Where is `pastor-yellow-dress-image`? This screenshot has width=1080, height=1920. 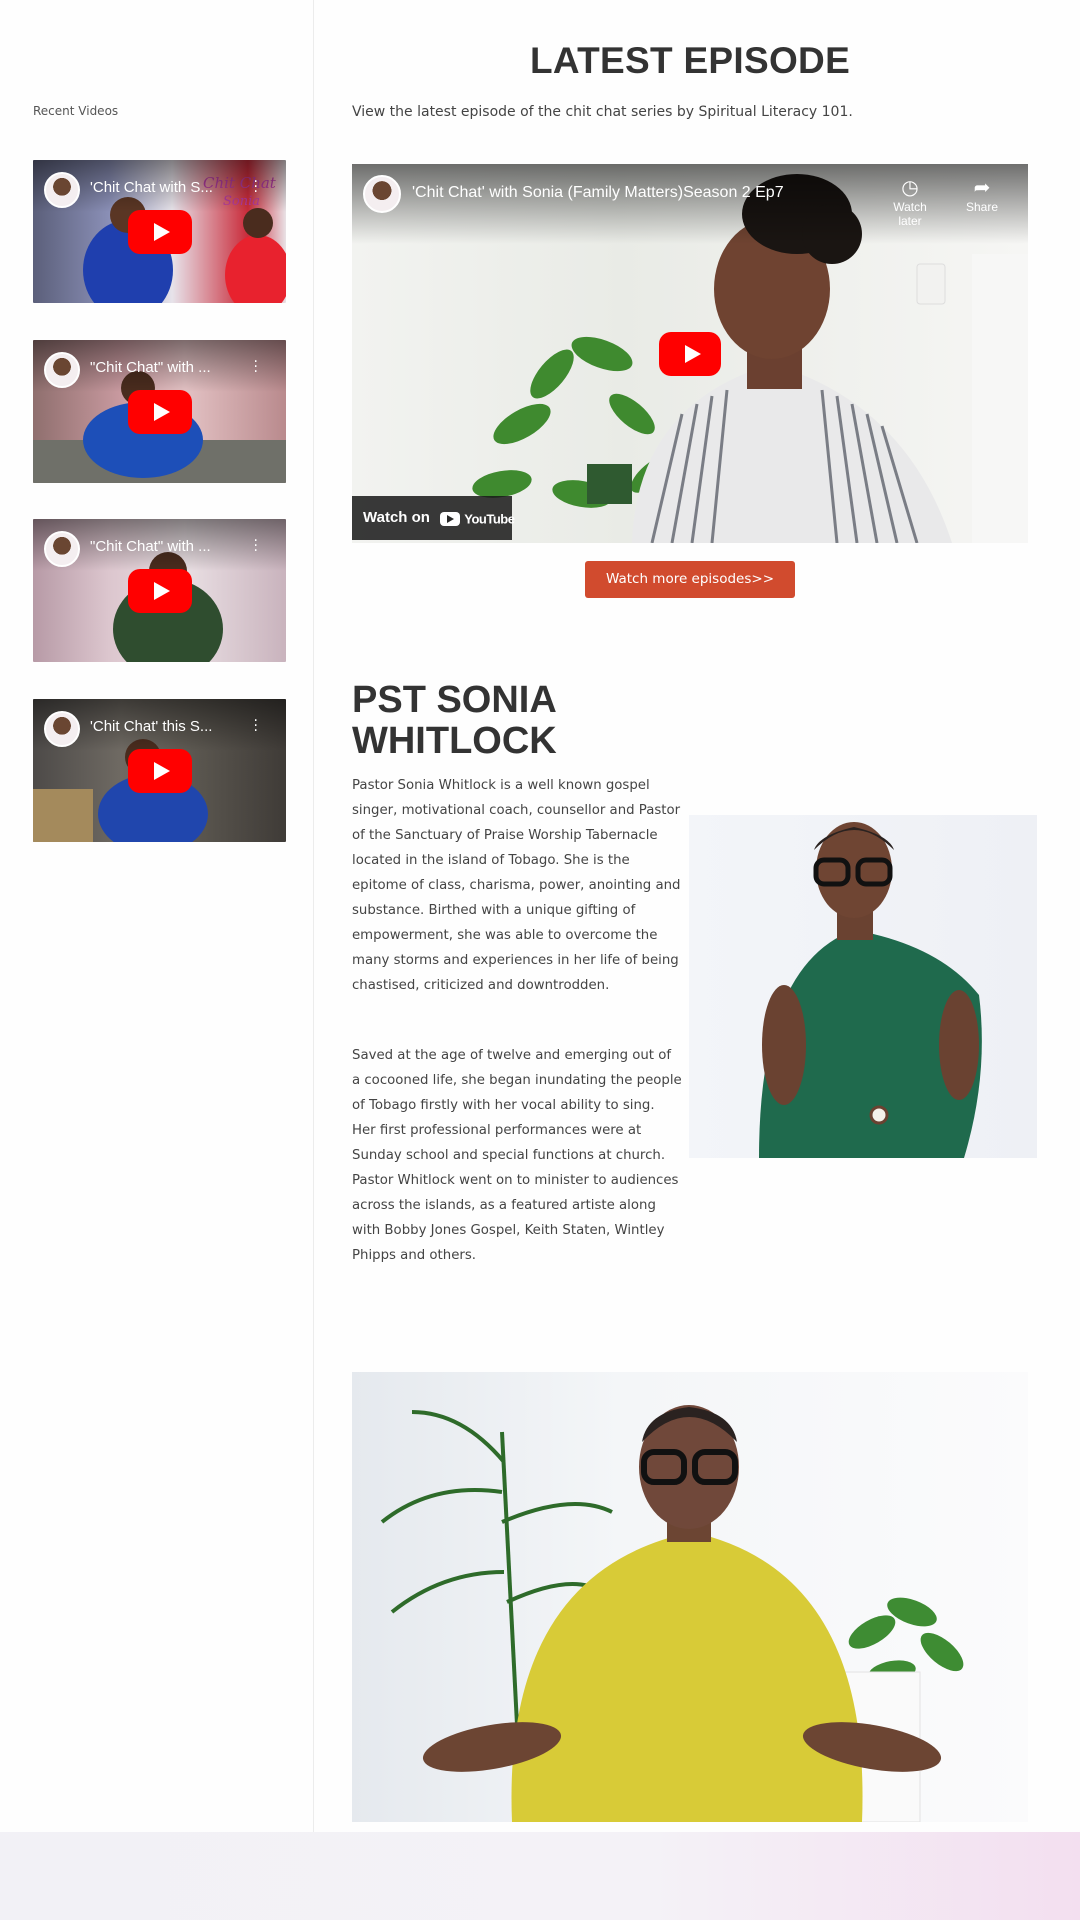
pastor-yellow-dress-image is located at coordinates (690, 1597).